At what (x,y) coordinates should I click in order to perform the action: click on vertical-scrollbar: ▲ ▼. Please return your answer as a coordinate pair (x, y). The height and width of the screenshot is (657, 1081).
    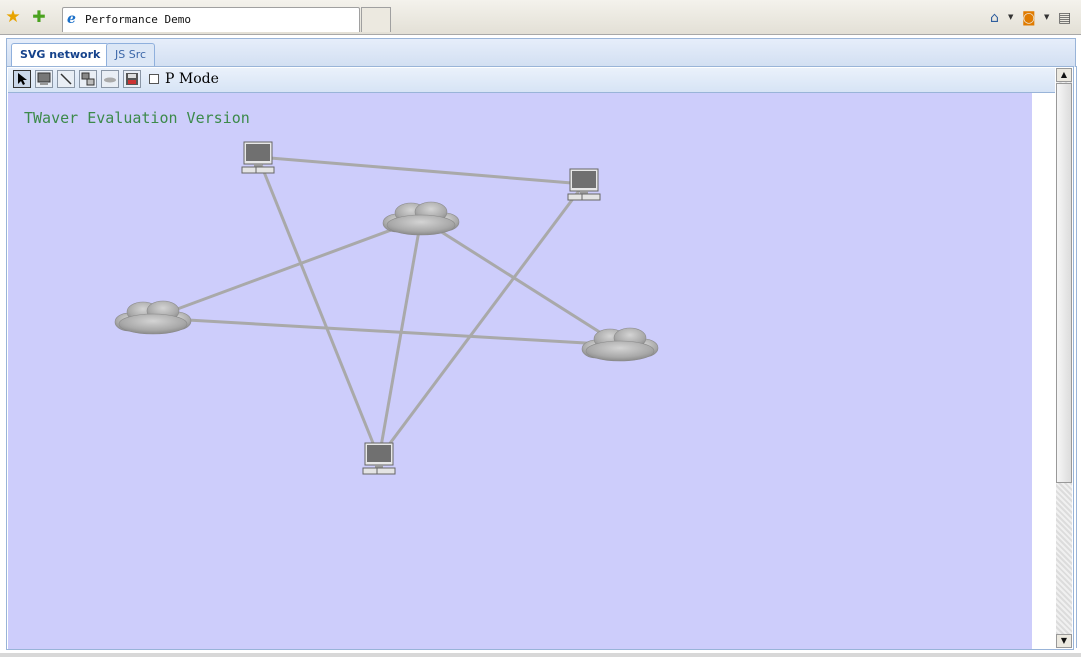
    Looking at the image, I should click on (1064, 358).